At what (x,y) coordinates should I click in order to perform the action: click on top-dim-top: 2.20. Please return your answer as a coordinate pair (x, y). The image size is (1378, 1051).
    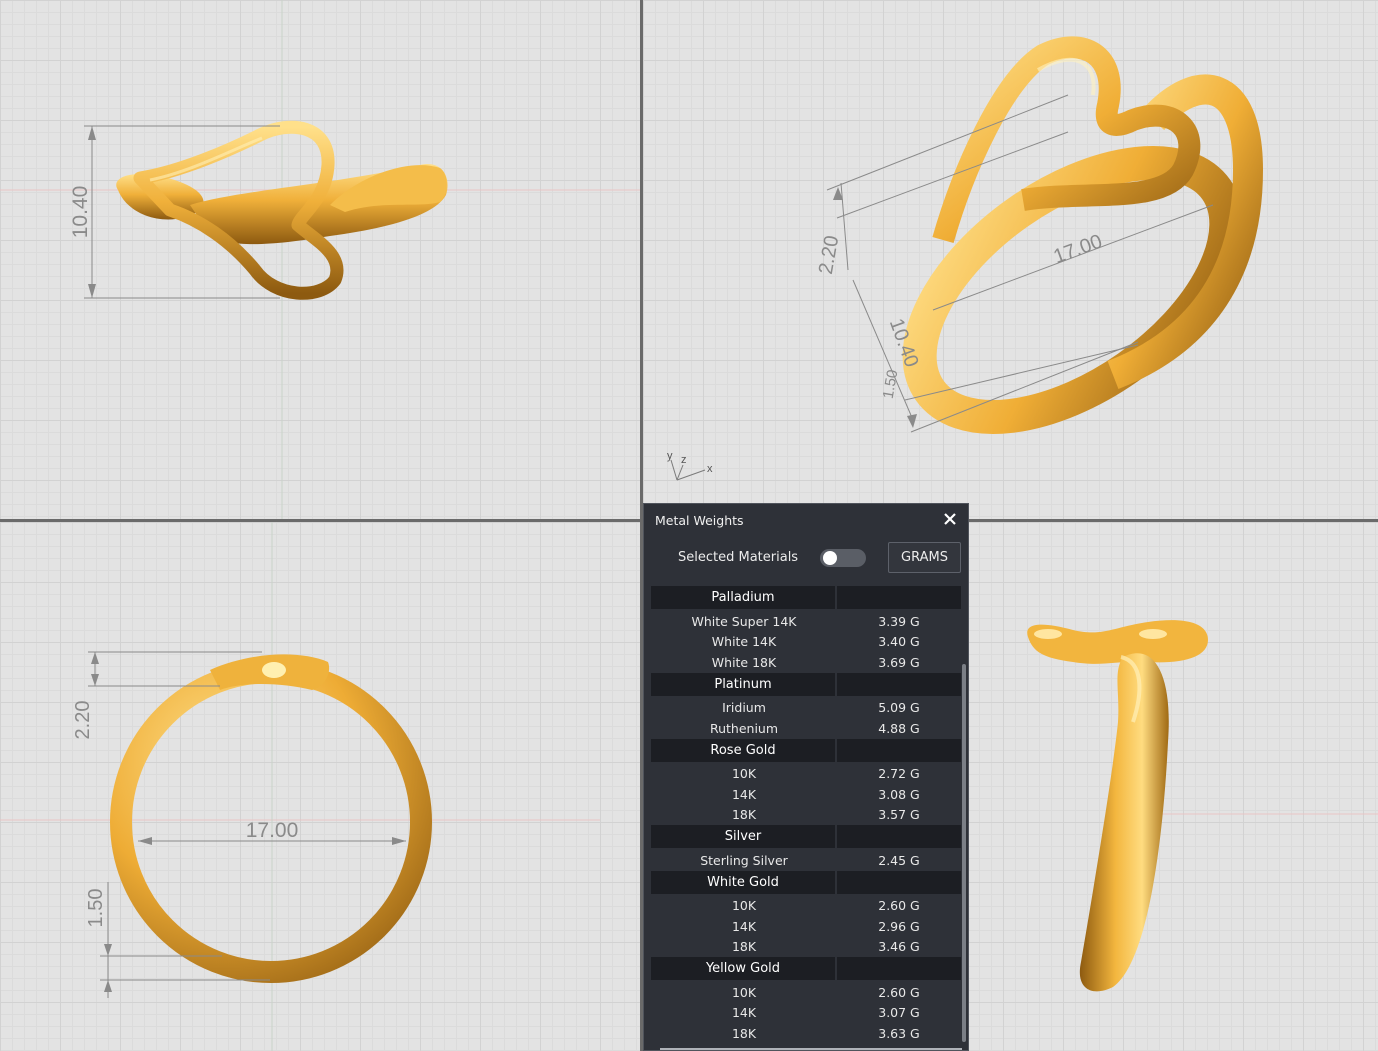
    Looking at the image, I should click on (83, 720).